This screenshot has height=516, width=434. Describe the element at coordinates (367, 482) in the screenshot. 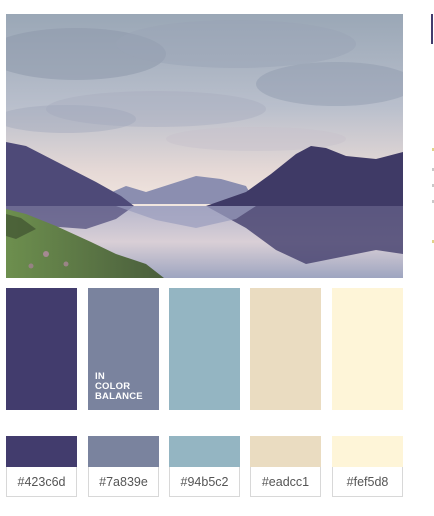

I see `hex-code-label: #fef5d8` at that location.